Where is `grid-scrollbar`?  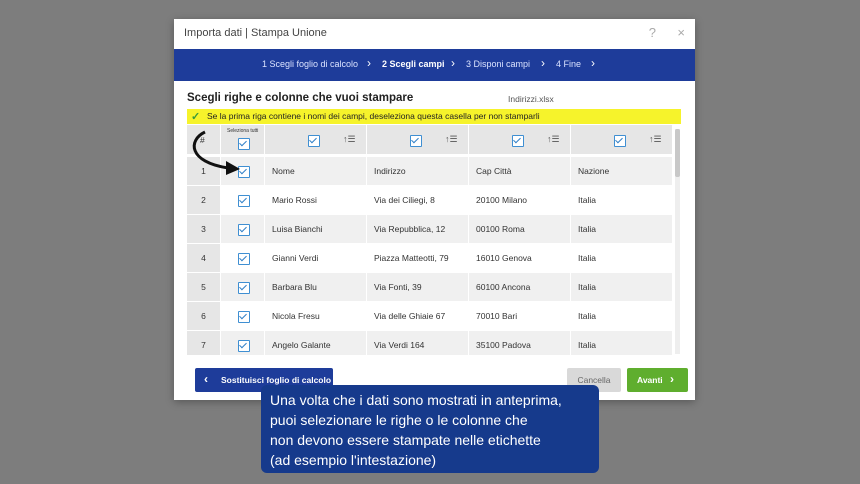 grid-scrollbar is located at coordinates (677, 241).